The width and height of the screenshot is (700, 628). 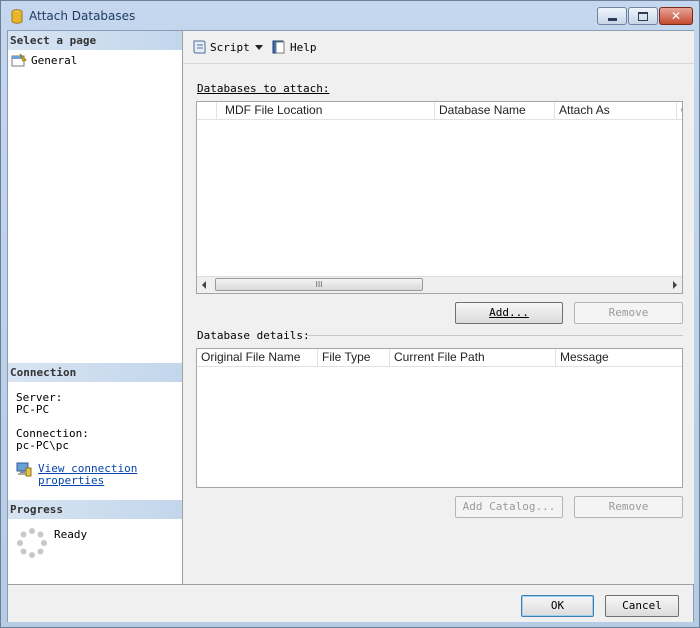 What do you see at coordinates (473, 357) in the screenshot?
I see `col-current-file-path: Current File Path` at bounding box center [473, 357].